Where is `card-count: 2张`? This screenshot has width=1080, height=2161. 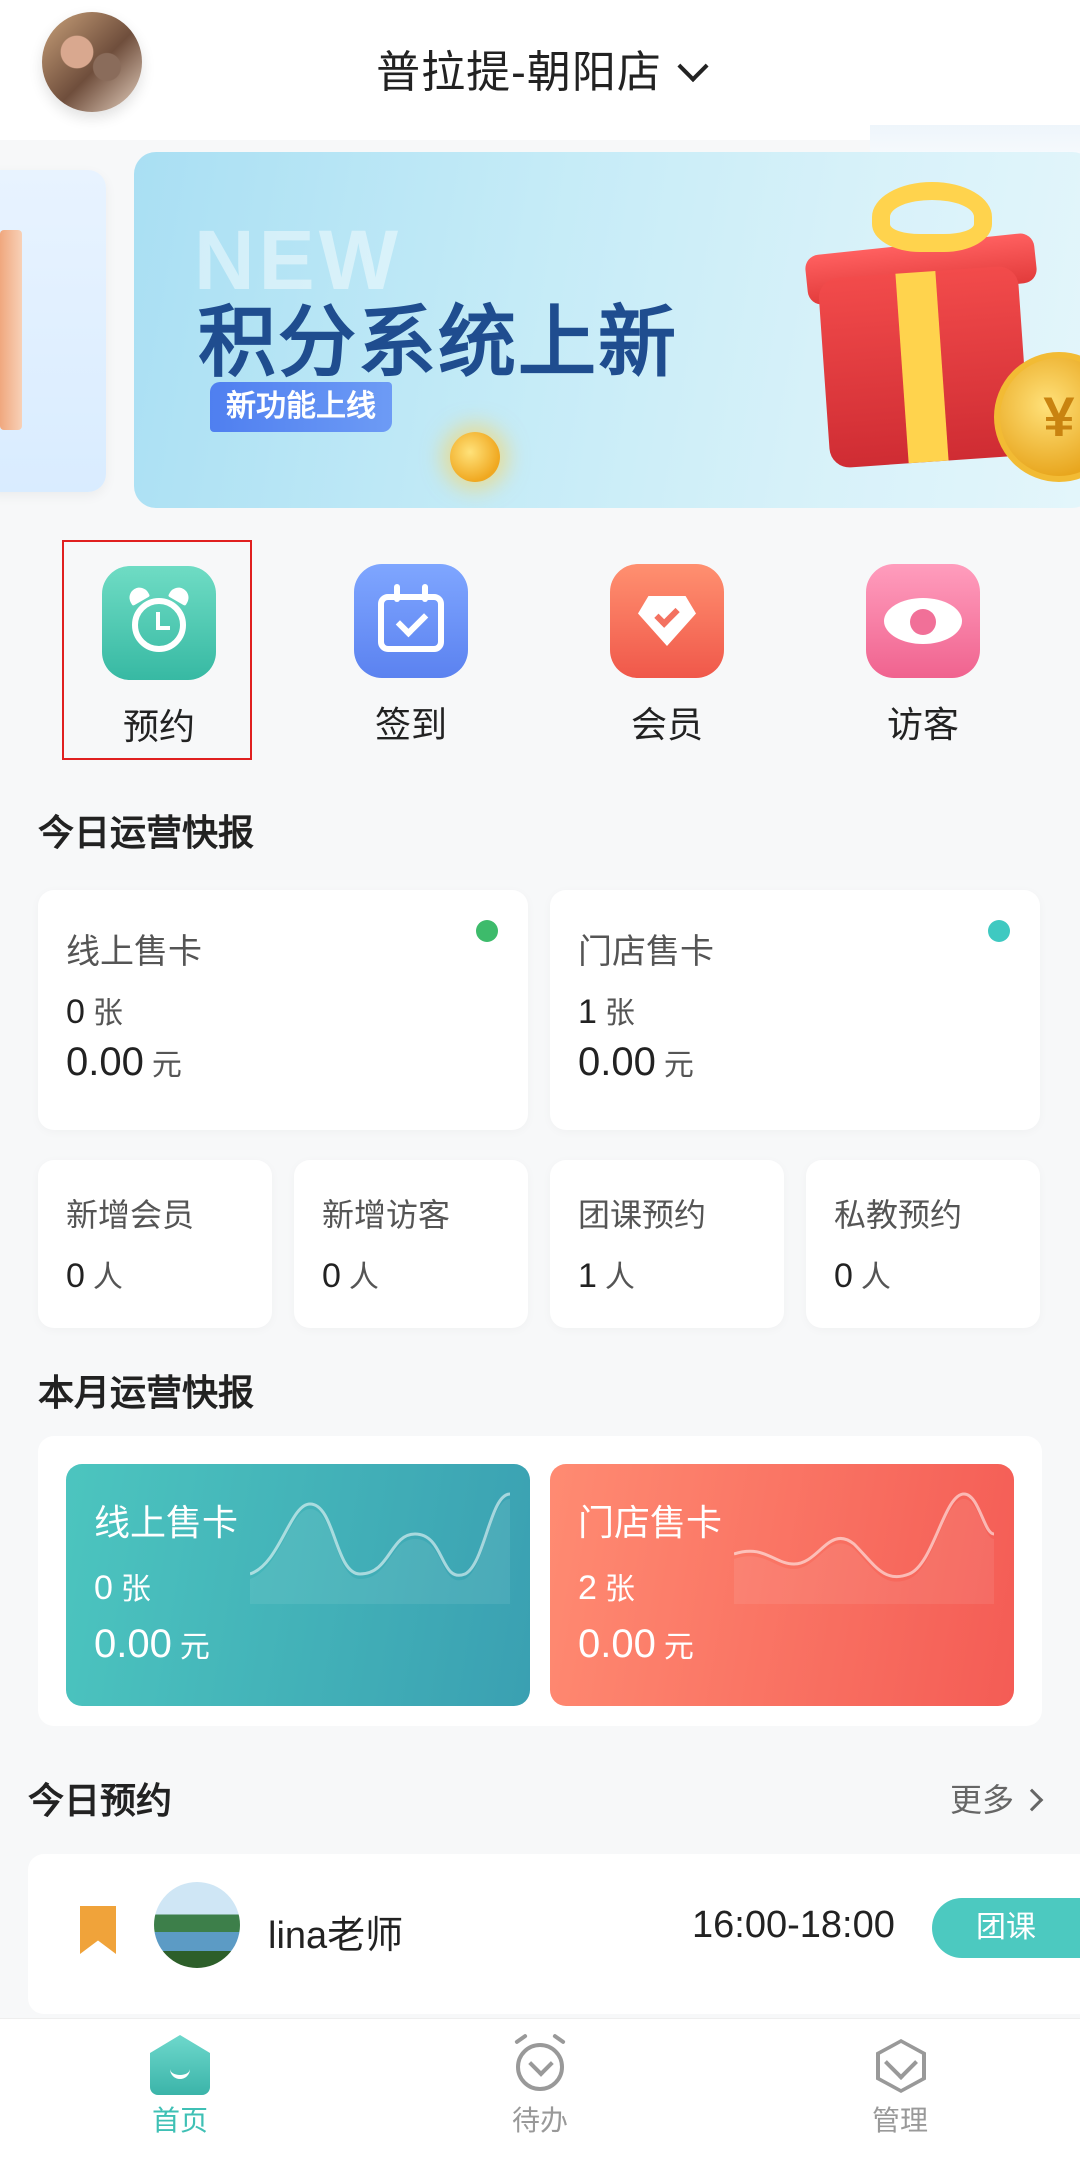
card-count: 2张 is located at coordinates (606, 1588).